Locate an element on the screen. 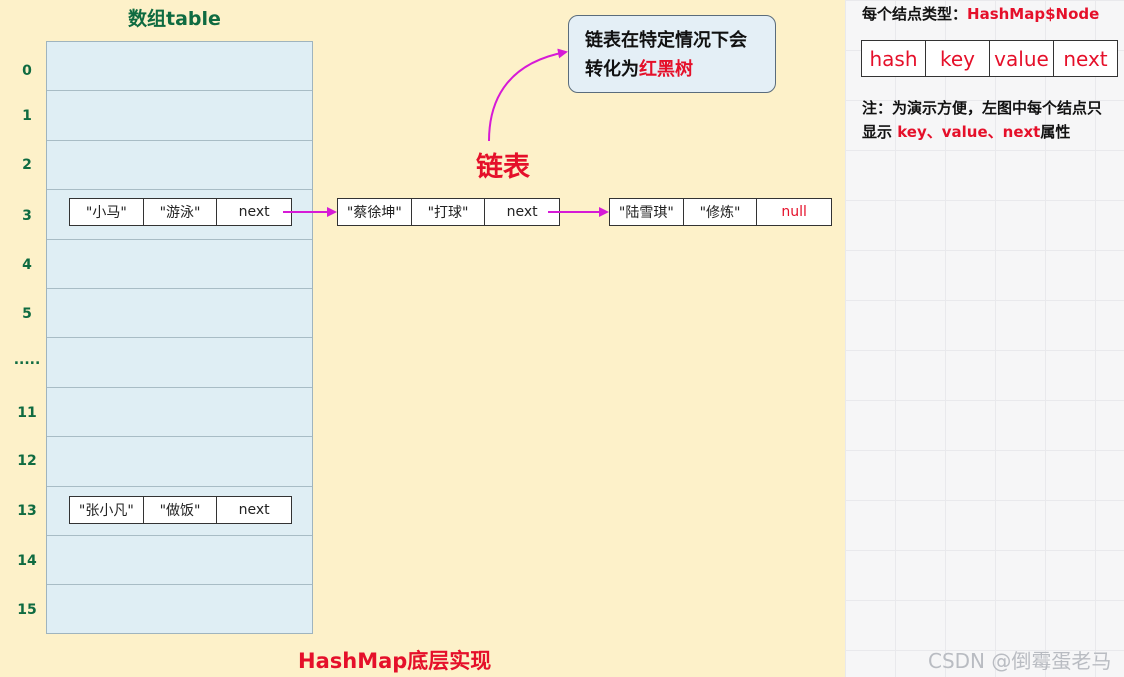 The width and height of the screenshot is (1124, 677). field-hash: hash is located at coordinates (894, 58).